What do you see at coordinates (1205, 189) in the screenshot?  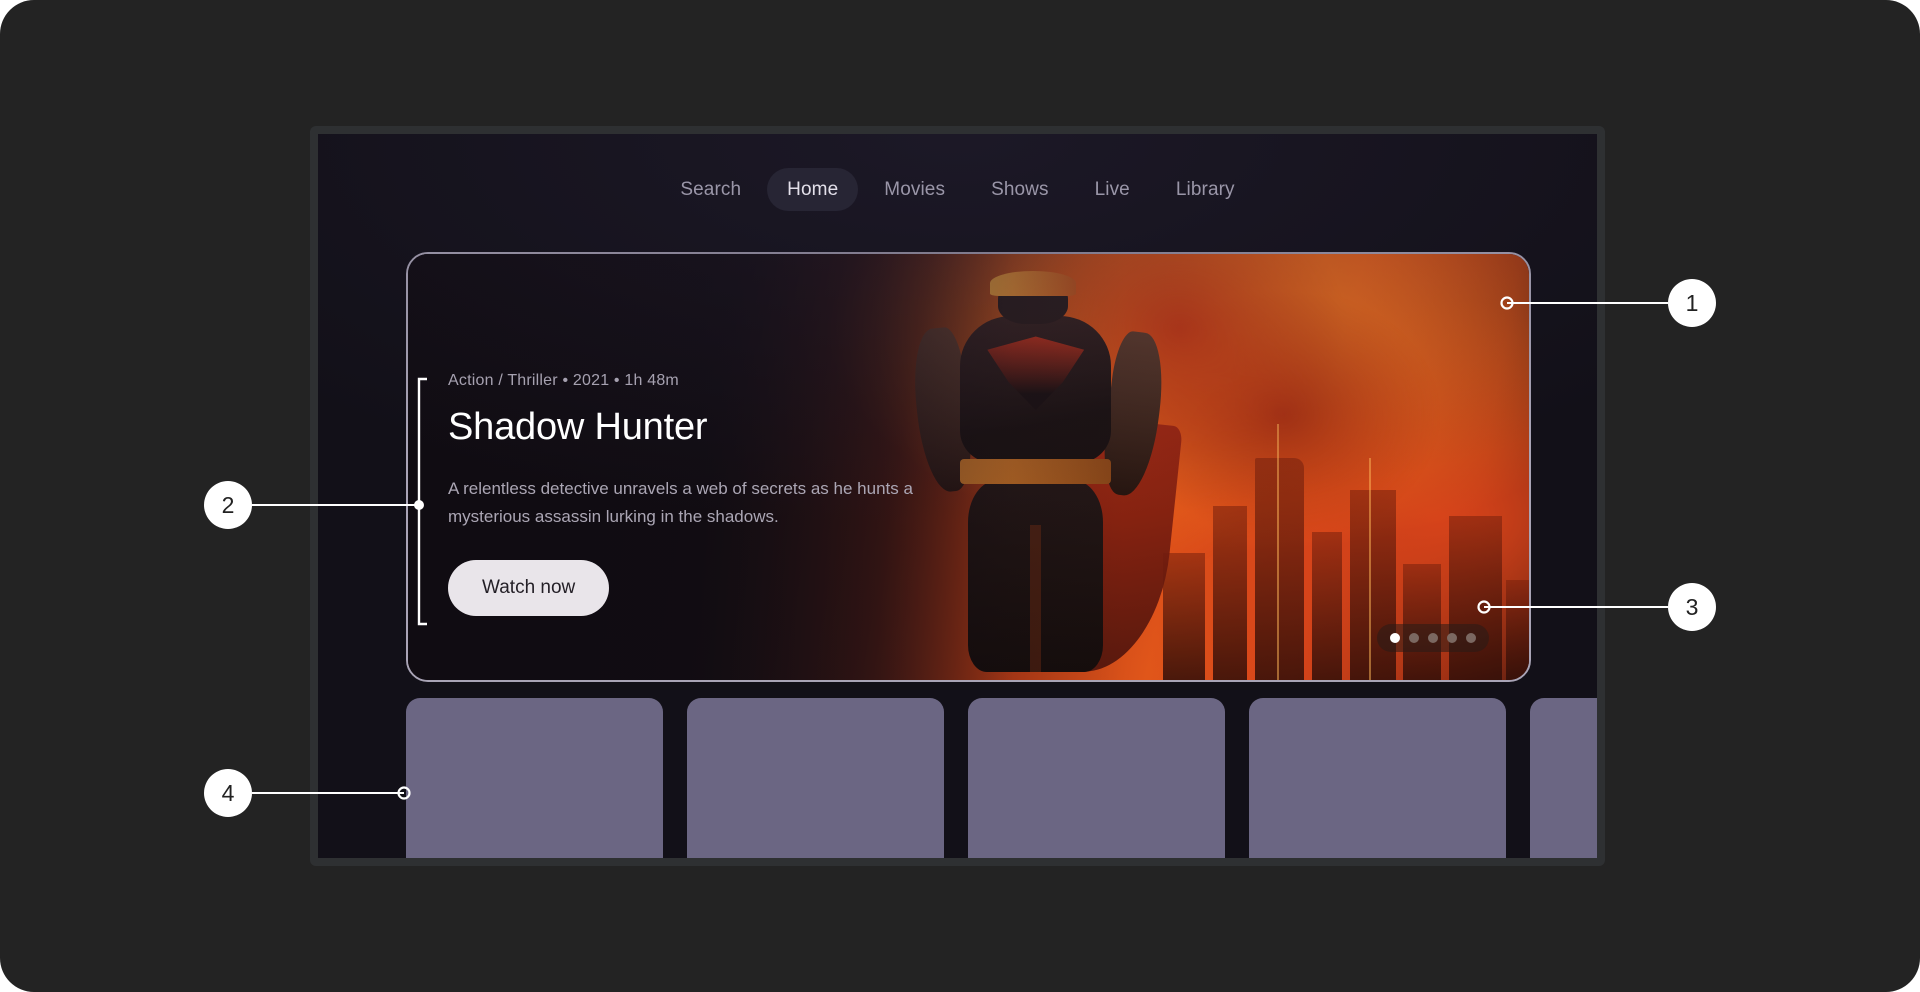 I see `nav-item-library: Library` at bounding box center [1205, 189].